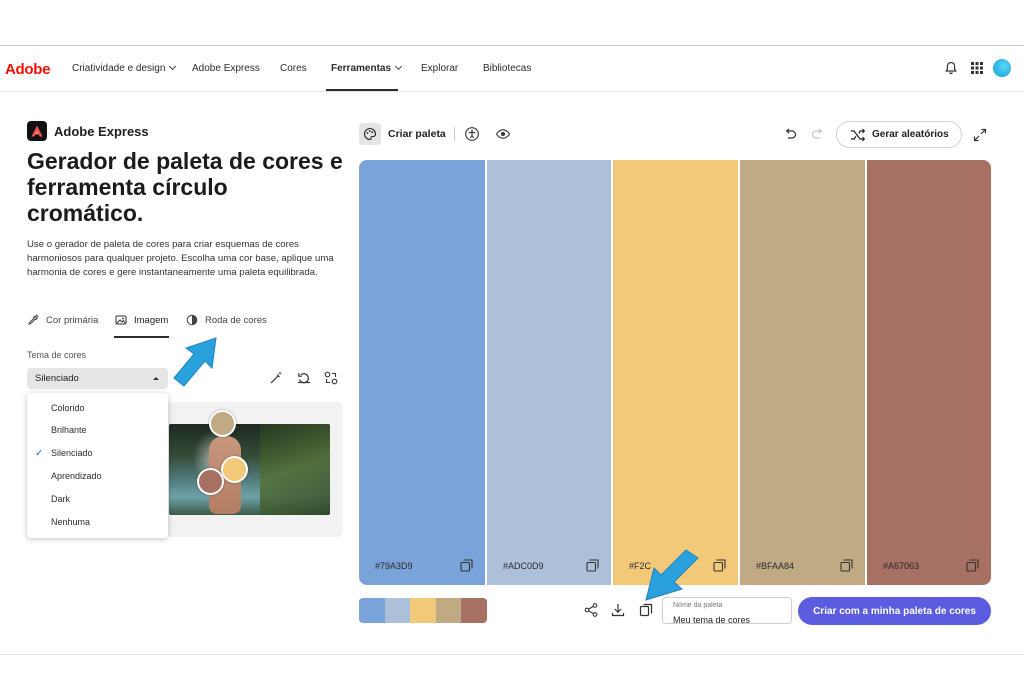 Image resolution: width=1024 pixels, height=683 pixels. Describe the element at coordinates (548, 372) in the screenshot. I see `color-swatch: #ADC0D9` at that location.